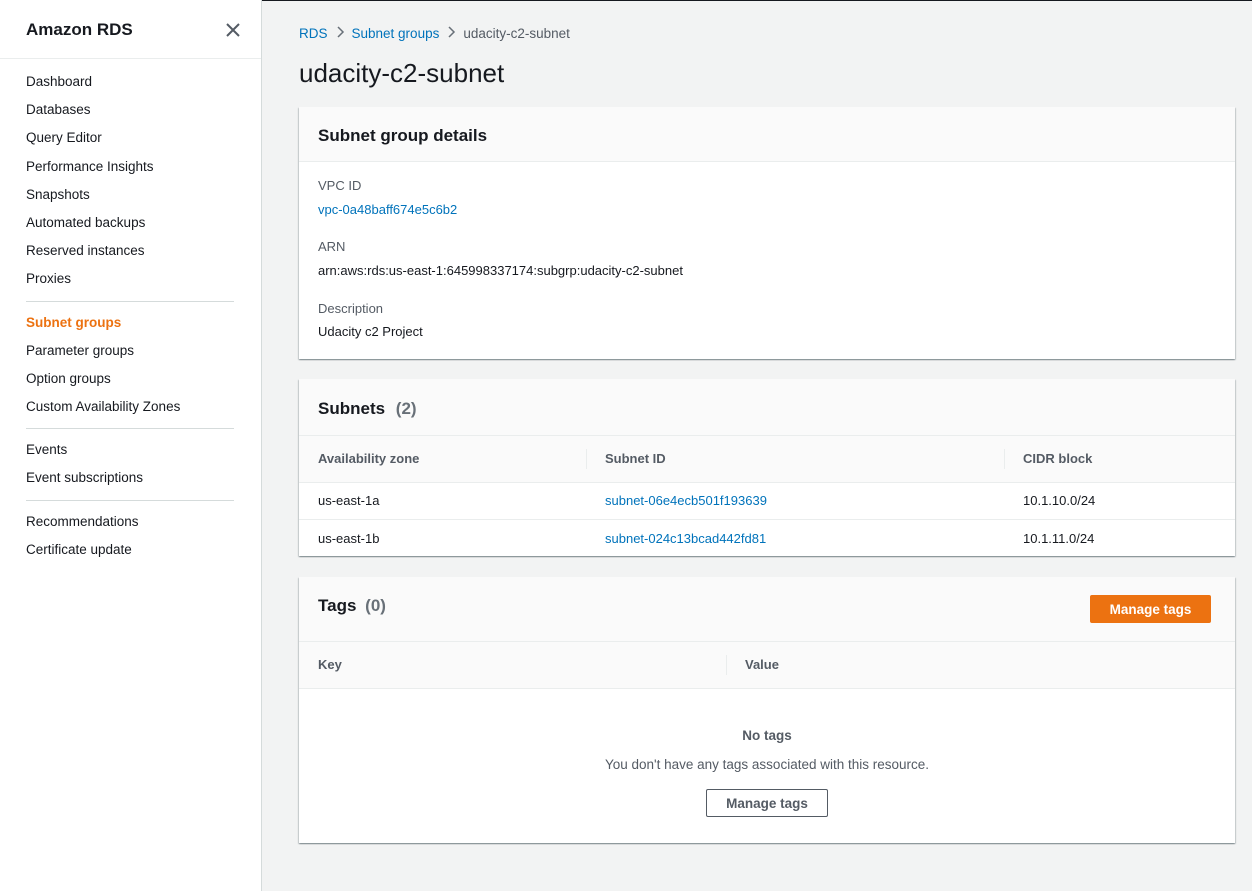  Describe the element at coordinates (795, 459) in the screenshot. I see `column-header-subnet-id: Subnet ID` at that location.